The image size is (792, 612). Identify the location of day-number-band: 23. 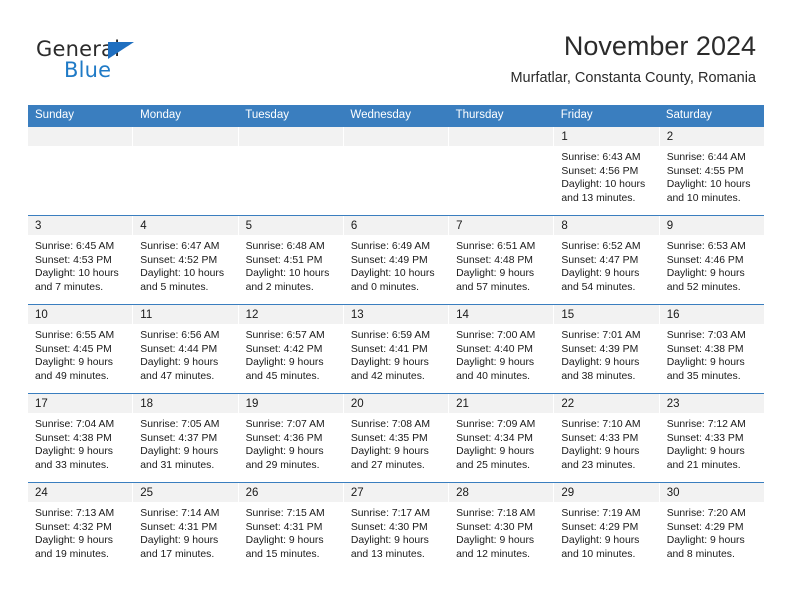
(711, 403).